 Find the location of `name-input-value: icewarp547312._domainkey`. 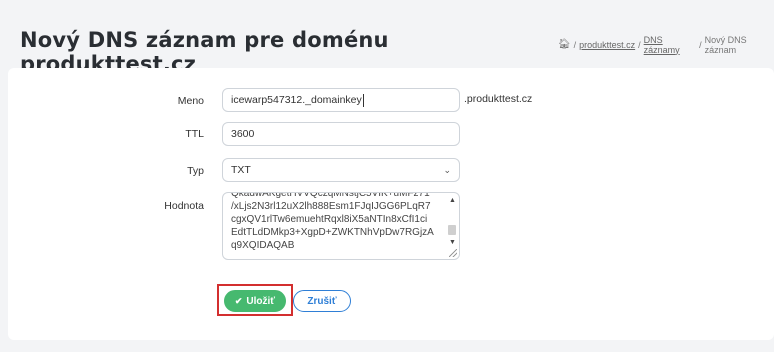

name-input-value: icewarp547312._domainkey is located at coordinates (296, 100).